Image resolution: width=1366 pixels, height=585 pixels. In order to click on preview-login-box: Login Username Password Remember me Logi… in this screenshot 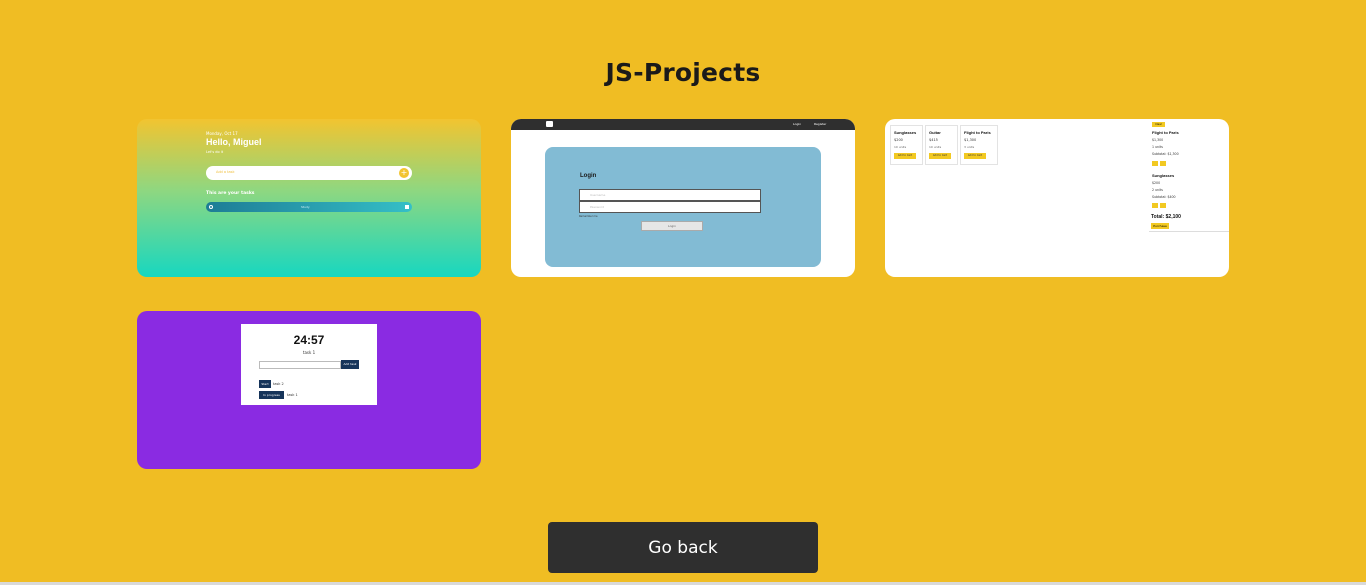, I will do `click(683, 207)`.